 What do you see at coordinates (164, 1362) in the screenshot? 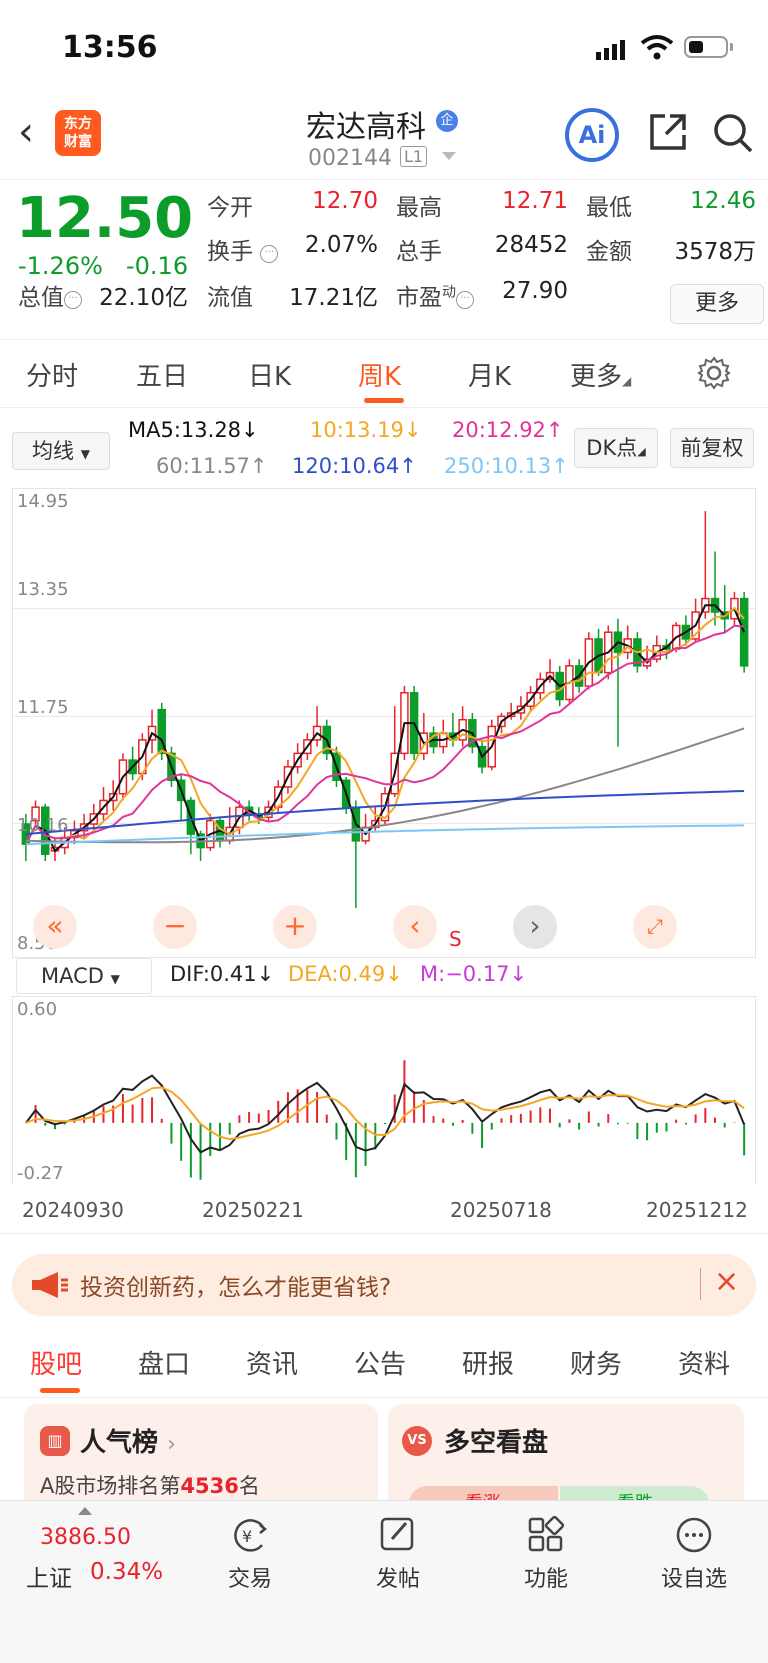
I see `tab-pankou: 盘口` at bounding box center [164, 1362].